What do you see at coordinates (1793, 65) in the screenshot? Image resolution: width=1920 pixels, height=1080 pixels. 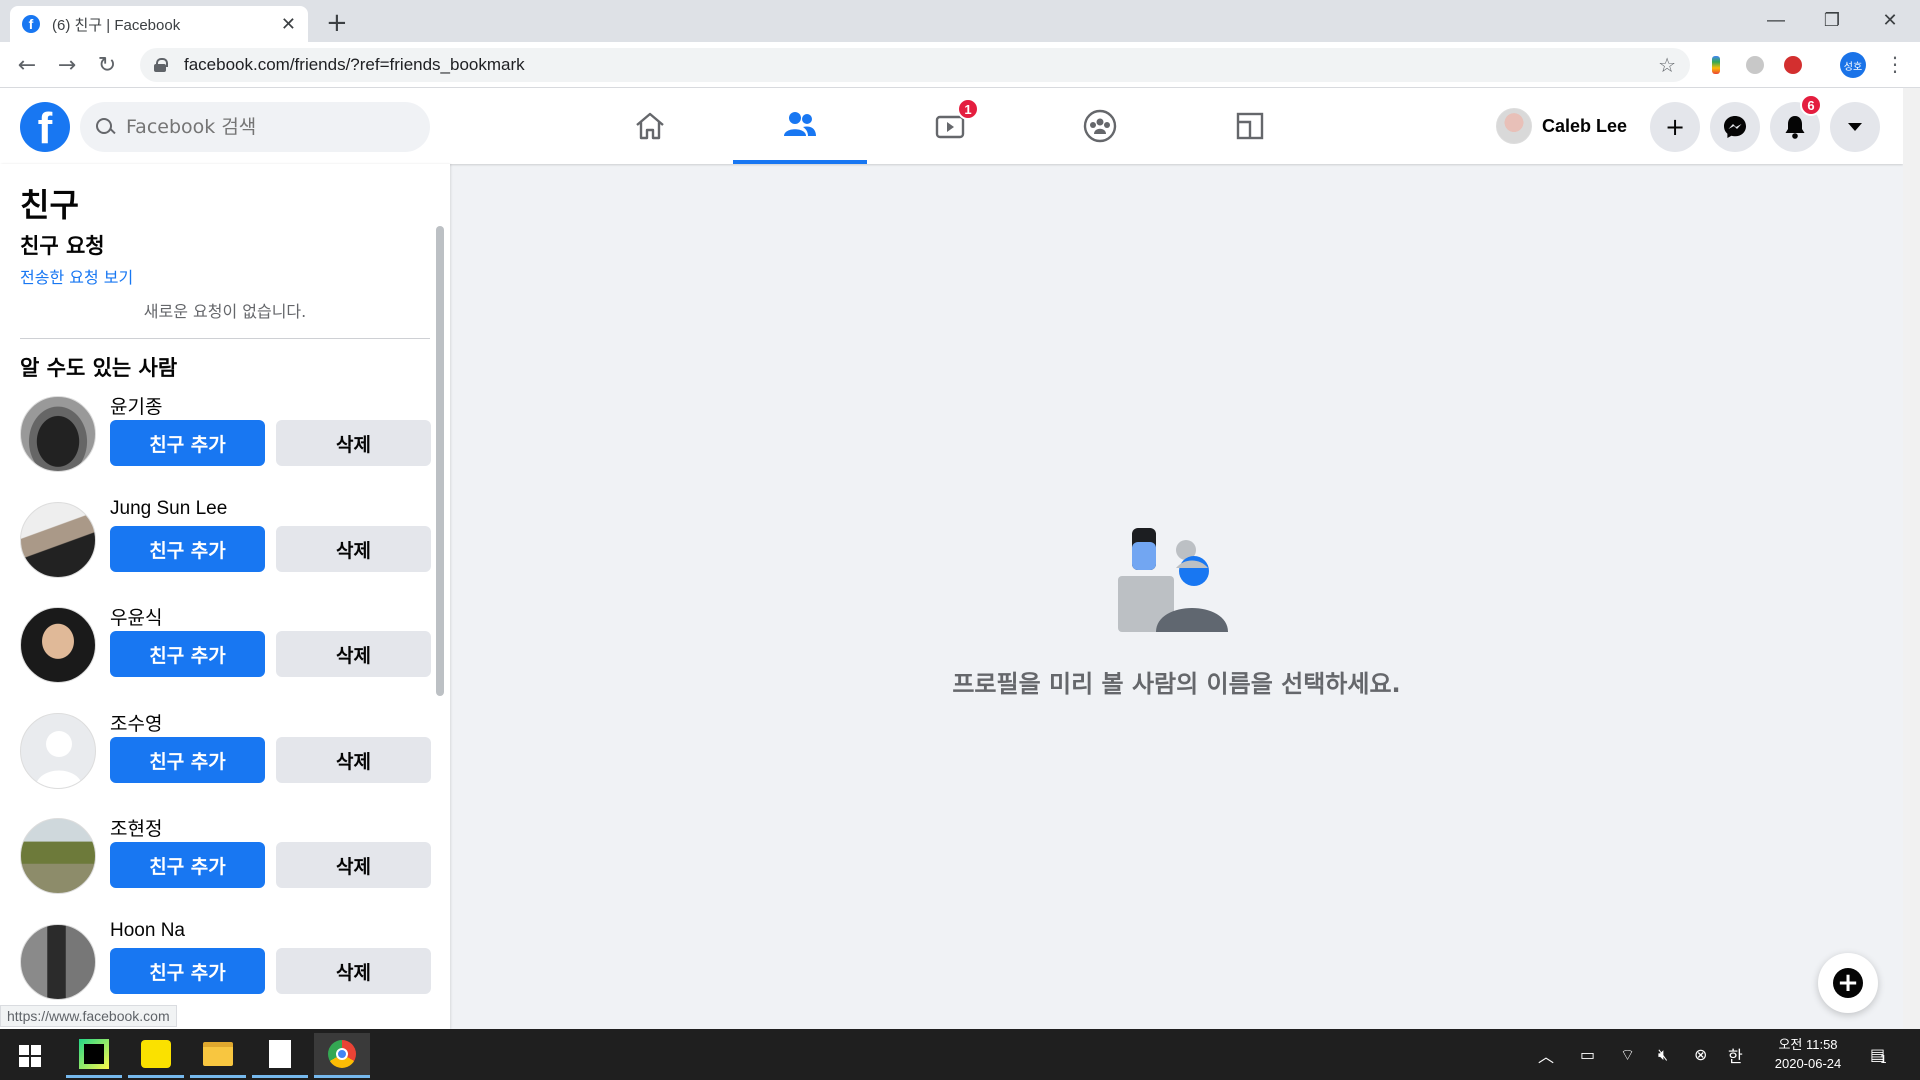 I see `extension-red-icon` at bounding box center [1793, 65].